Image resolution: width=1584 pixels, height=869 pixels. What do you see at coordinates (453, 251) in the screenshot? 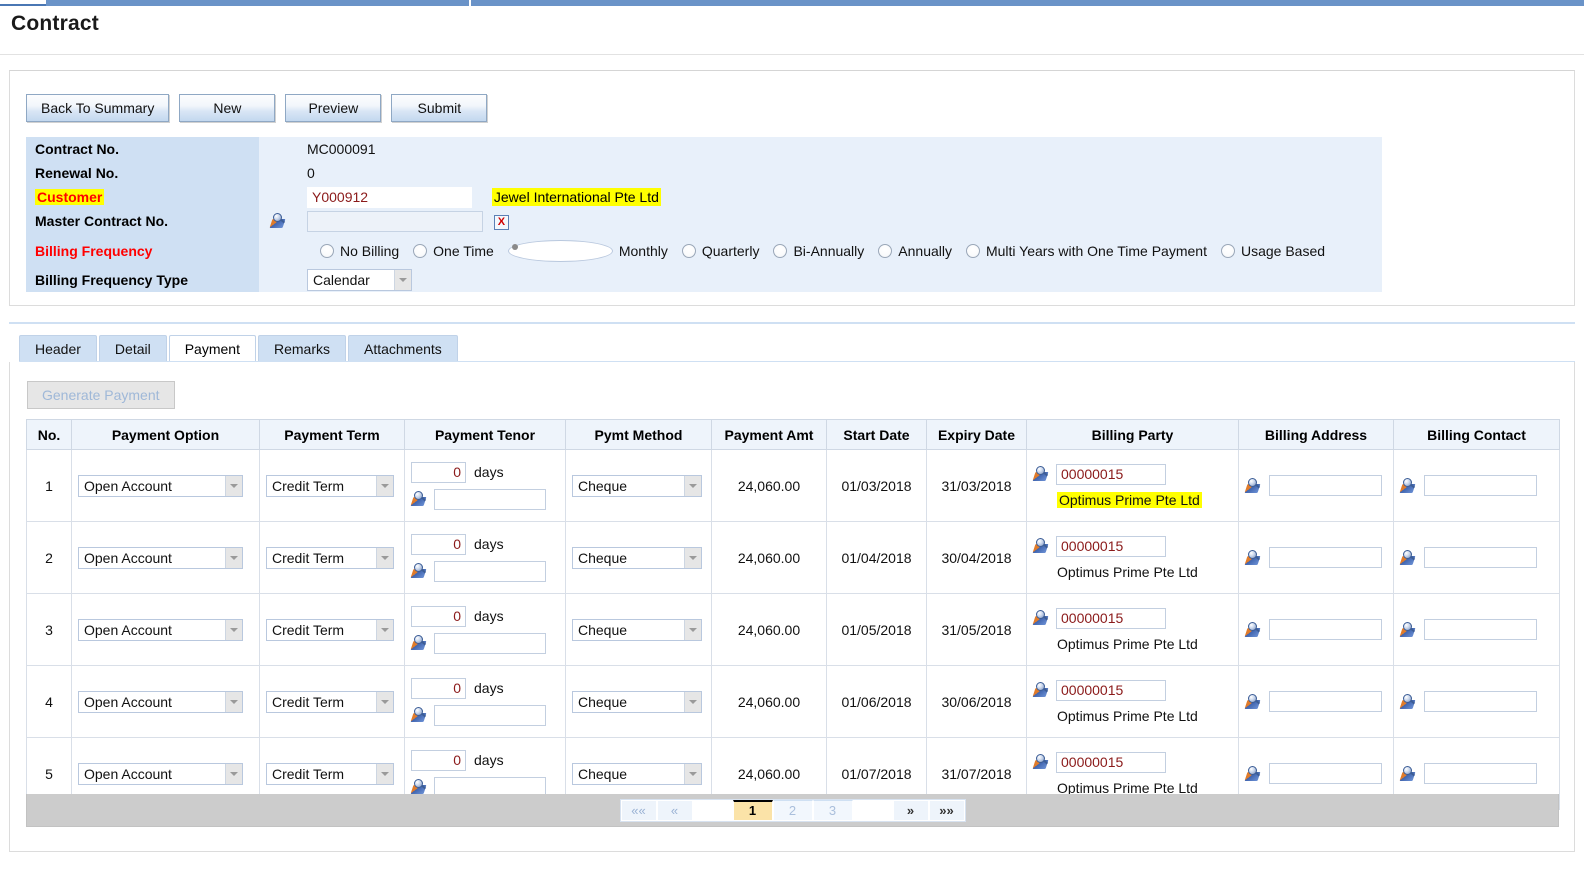
I see `radio-one-time: One Time` at bounding box center [453, 251].